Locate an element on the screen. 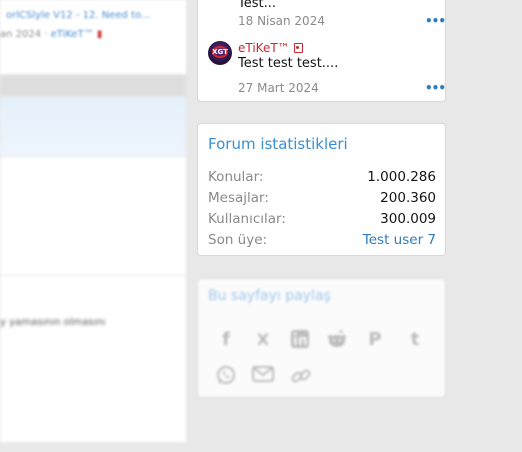 This screenshot has width=522, height=452. reddit-icon is located at coordinates (337, 340).